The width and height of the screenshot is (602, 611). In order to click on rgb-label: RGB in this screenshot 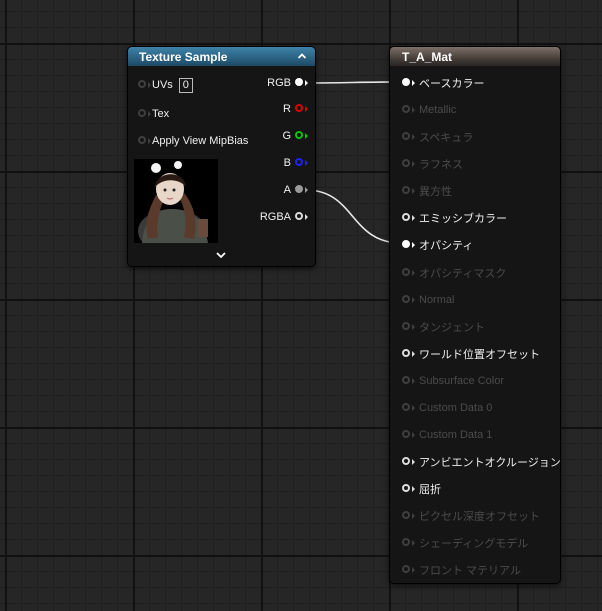, I will do `click(279, 83)`.